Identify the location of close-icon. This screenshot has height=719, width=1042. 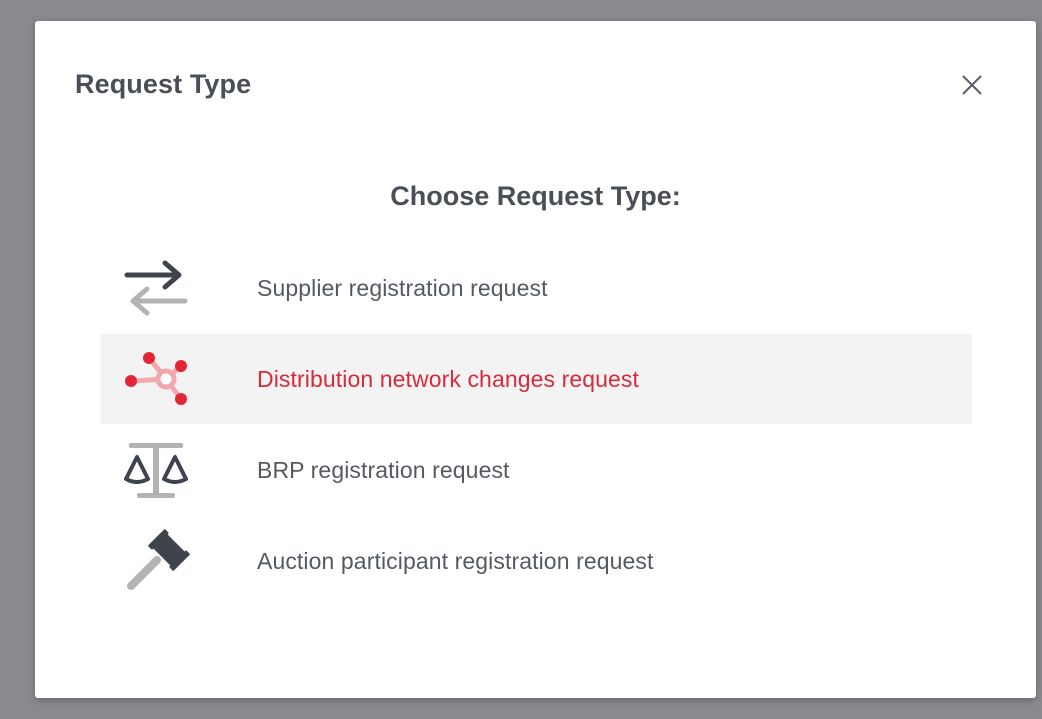
(972, 85).